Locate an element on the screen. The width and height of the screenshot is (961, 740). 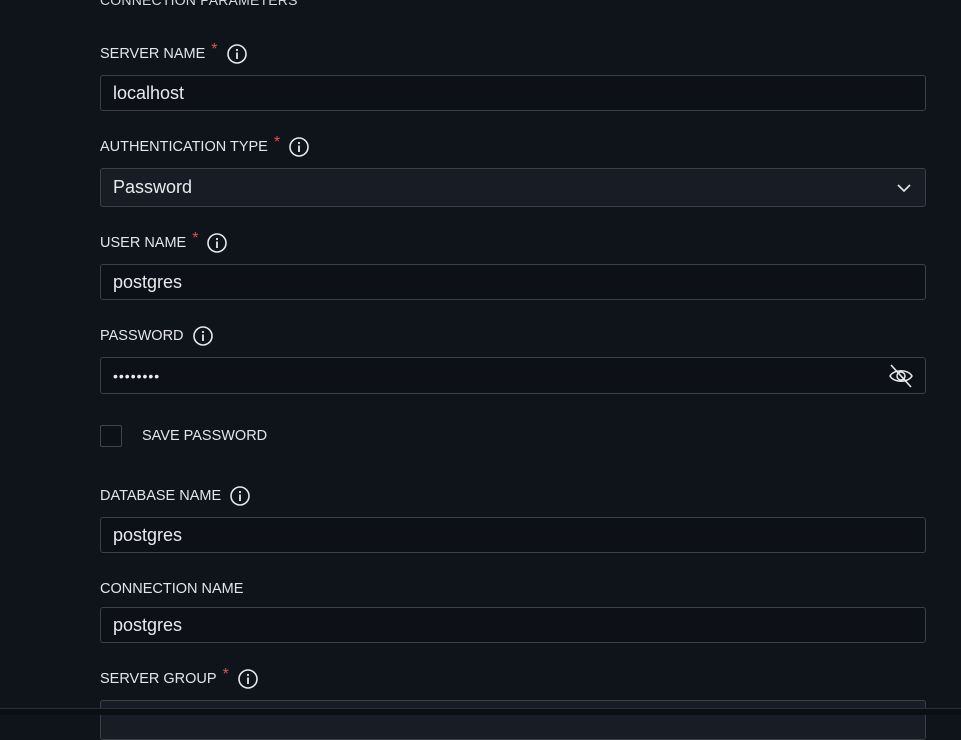
auth-type-select: Password is located at coordinates (513, 187).